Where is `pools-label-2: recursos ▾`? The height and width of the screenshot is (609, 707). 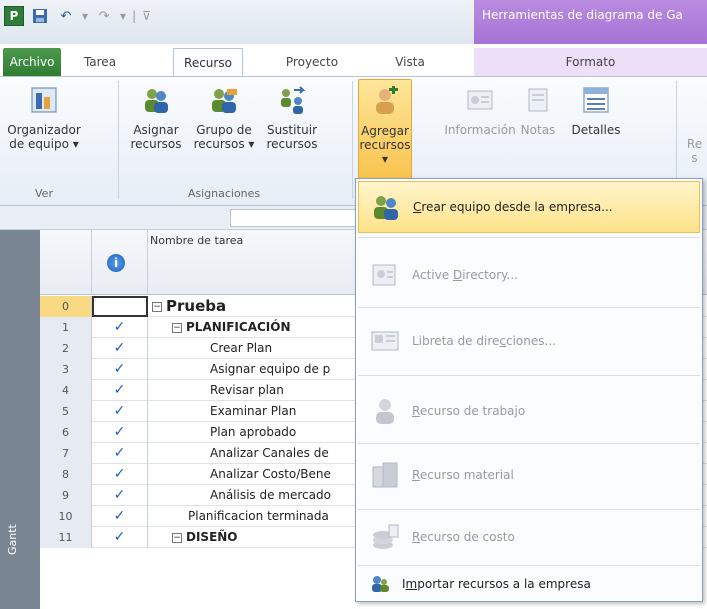 pools-label-2: recursos ▾ is located at coordinates (224, 144).